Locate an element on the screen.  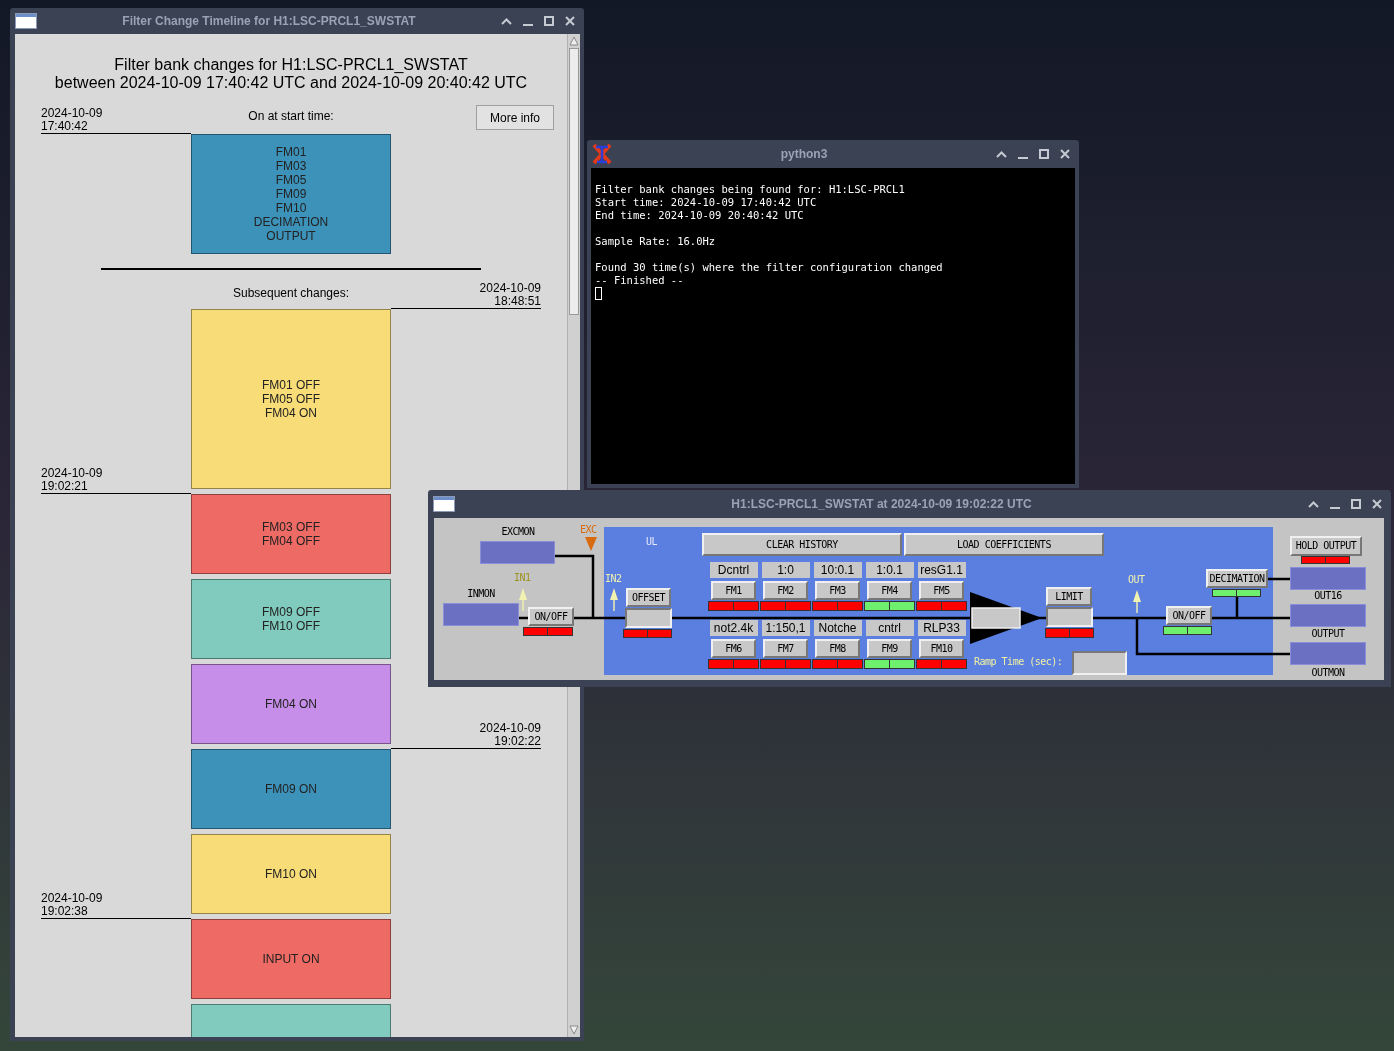
offset-field is located at coordinates (648, 618).